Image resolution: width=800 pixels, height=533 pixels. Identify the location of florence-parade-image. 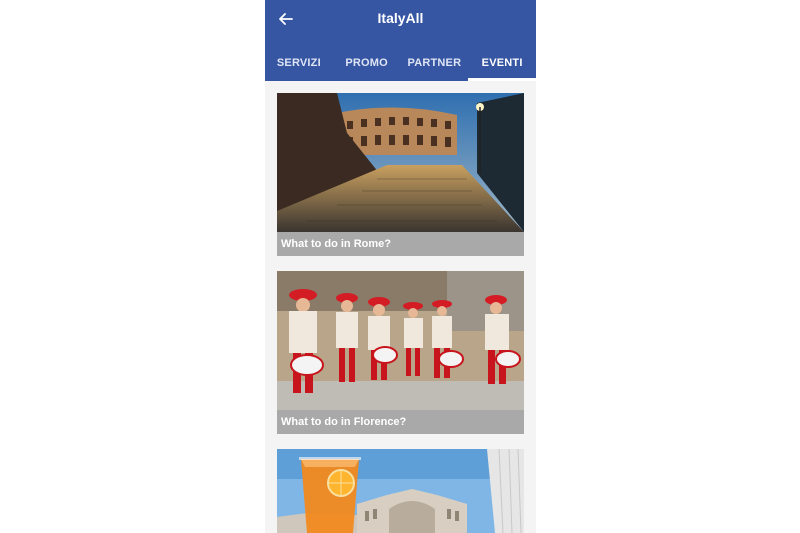
(400, 340).